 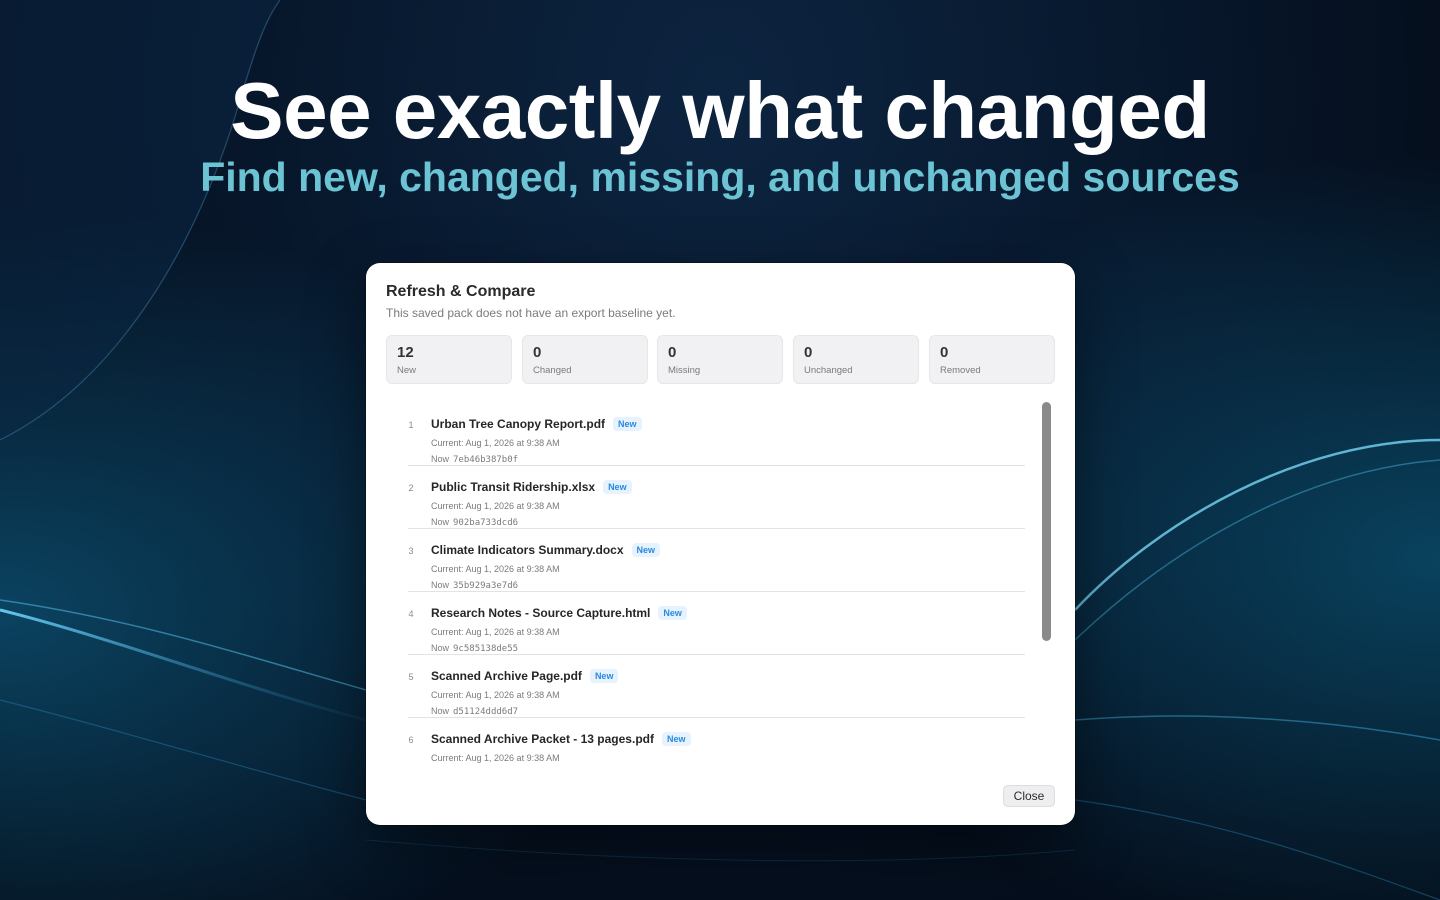 What do you see at coordinates (433, 770) in the screenshot?
I see `now-hash-line` at bounding box center [433, 770].